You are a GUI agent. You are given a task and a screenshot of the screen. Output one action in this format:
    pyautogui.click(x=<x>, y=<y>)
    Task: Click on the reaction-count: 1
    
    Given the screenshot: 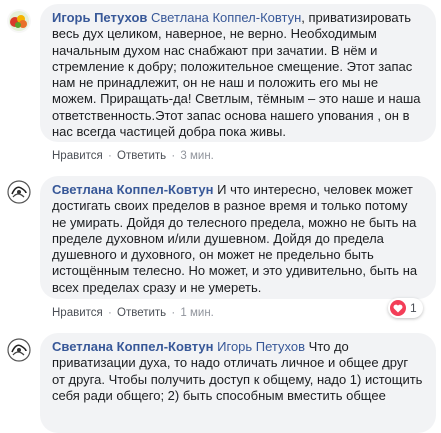 What is the action you would take?
    pyautogui.click(x=413, y=308)
    